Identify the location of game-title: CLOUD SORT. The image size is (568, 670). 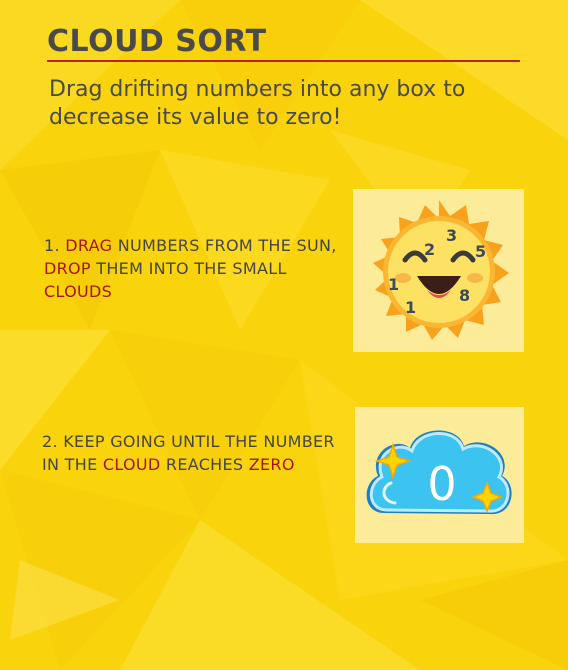
(157, 41).